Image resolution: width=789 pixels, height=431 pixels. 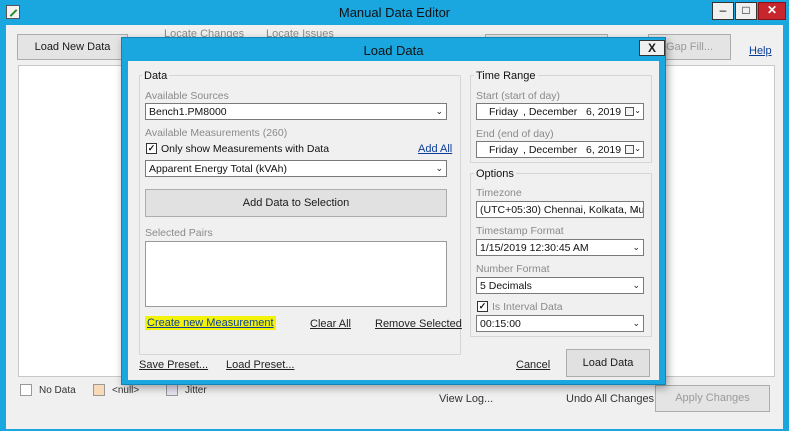 What do you see at coordinates (772, 11) in the screenshot?
I see `window-close-button: ✕` at bounding box center [772, 11].